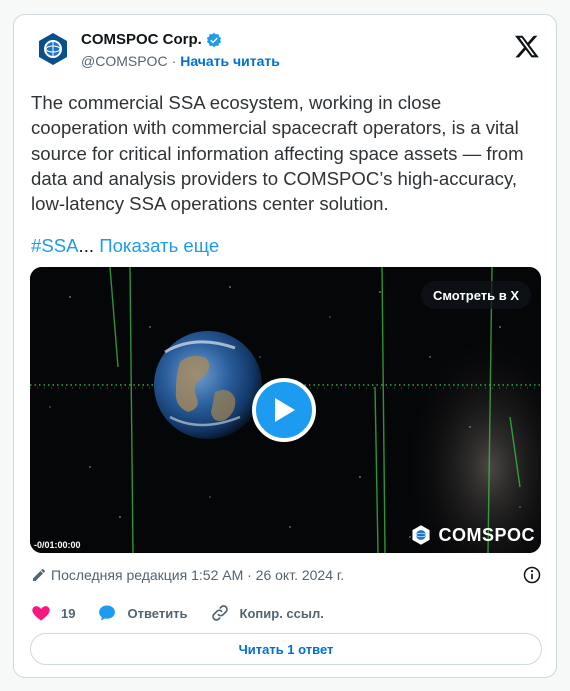 Image resolution: width=570 pixels, height=691 pixels. What do you see at coordinates (141, 39) in the screenshot?
I see `author-name: COMSPOC Corp.` at bounding box center [141, 39].